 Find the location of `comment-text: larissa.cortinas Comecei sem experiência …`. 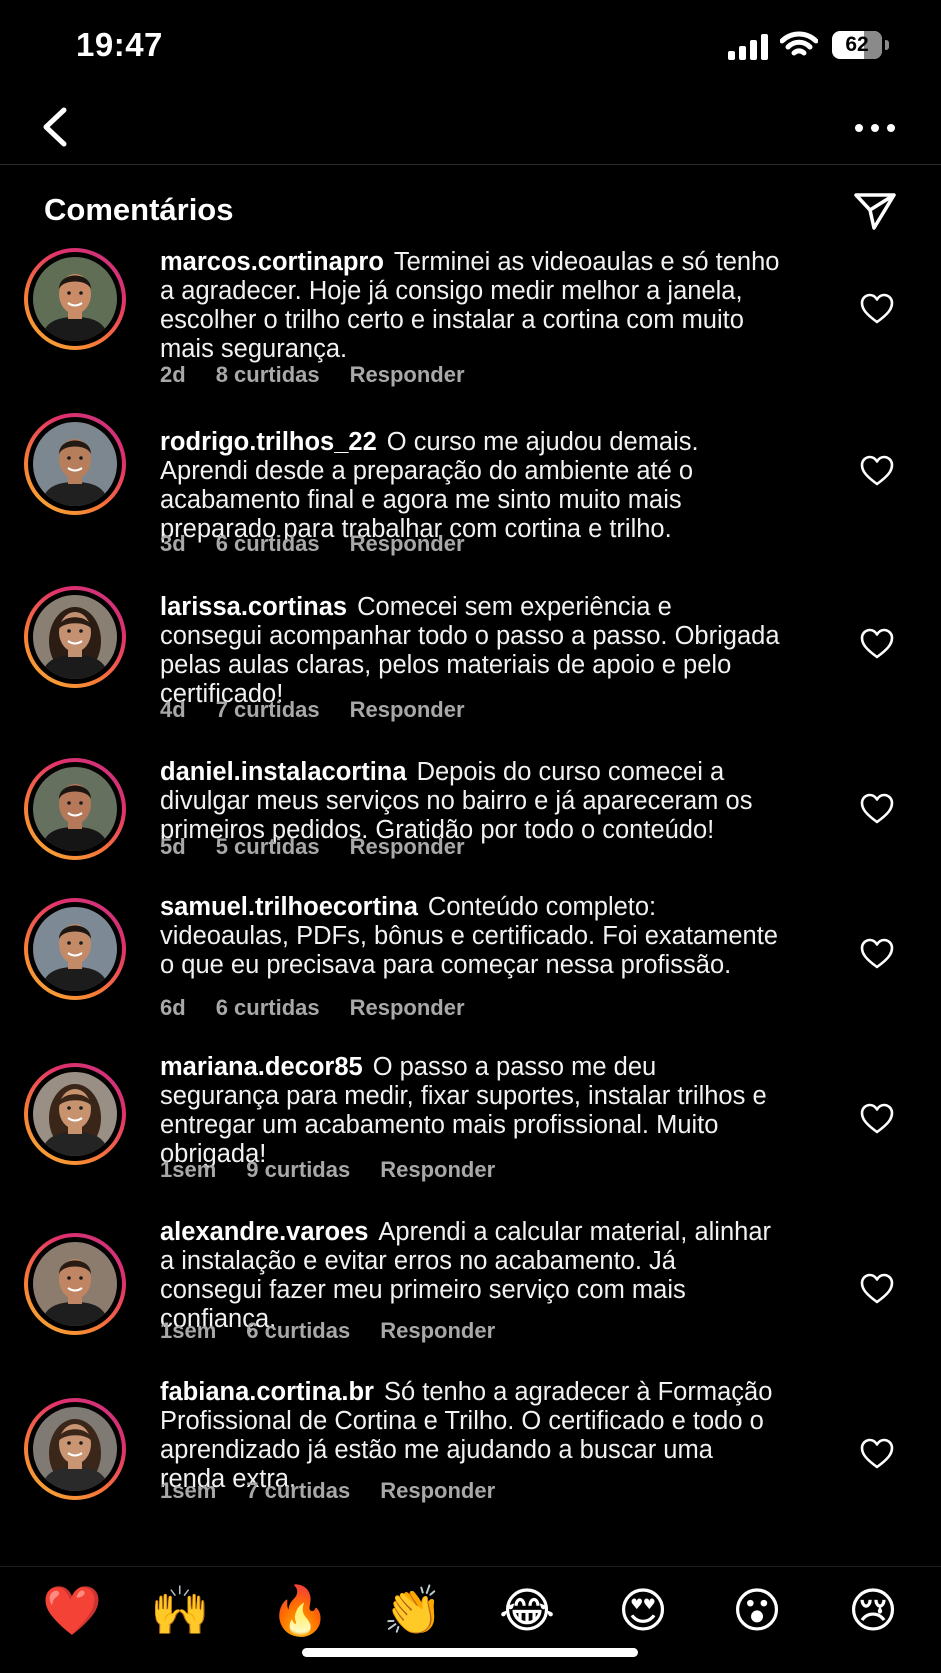

comment-text: larissa.cortinas Comecei sem experiência … is located at coordinates (470, 651).